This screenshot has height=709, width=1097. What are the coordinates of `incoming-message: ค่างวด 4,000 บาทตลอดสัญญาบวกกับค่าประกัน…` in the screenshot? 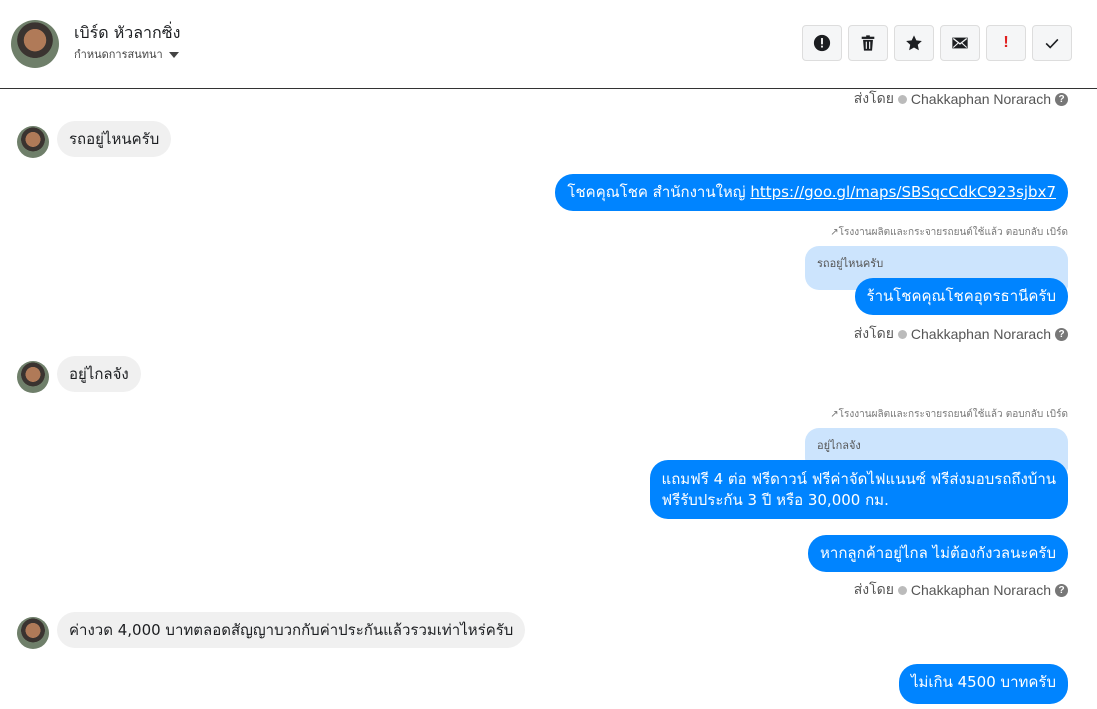 It's located at (291, 630).